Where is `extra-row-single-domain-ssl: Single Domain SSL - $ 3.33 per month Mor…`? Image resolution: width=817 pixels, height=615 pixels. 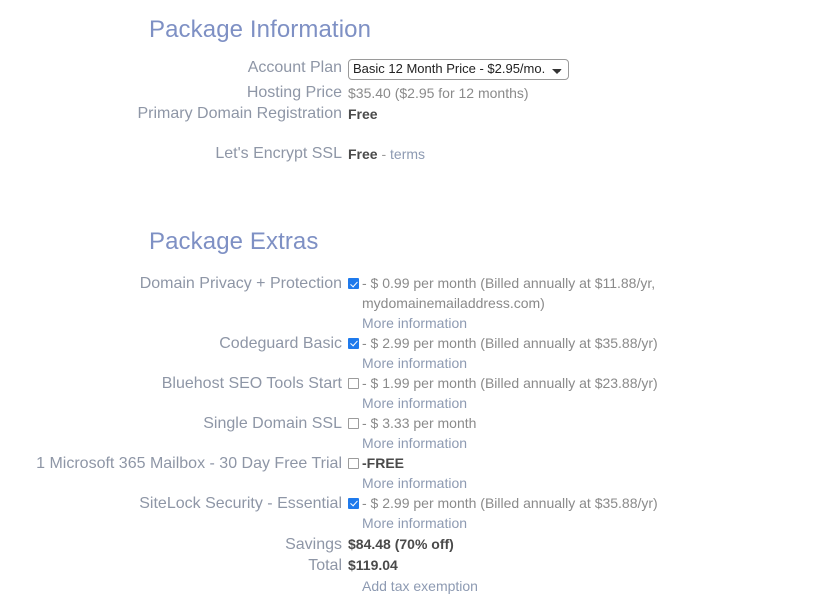 extra-row-single-domain-ssl: Single Domain SSL - $ 3.33 per month Mor… is located at coordinates (408, 434).